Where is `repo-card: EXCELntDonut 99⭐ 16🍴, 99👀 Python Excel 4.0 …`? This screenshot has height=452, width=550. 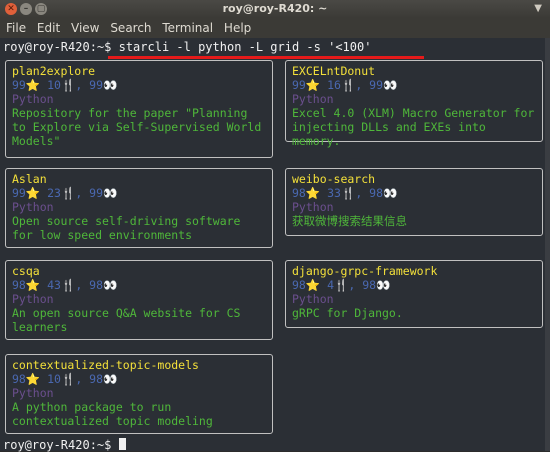 repo-card: EXCELntDonut 99⭐ 16🍴, 99👀 Python Excel 4.0 … is located at coordinates (414, 104).